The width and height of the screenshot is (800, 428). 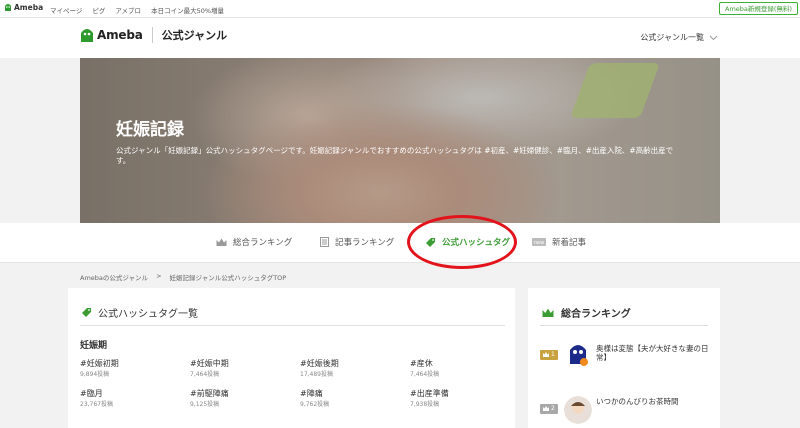 I want to click on chevron-down-icon, so click(x=713, y=37).